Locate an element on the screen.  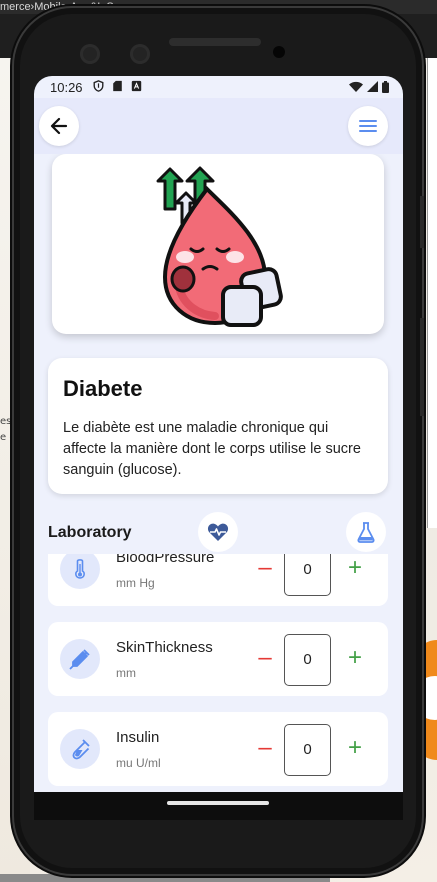
status-bar: 10:26 is located at coordinates (218, 87).